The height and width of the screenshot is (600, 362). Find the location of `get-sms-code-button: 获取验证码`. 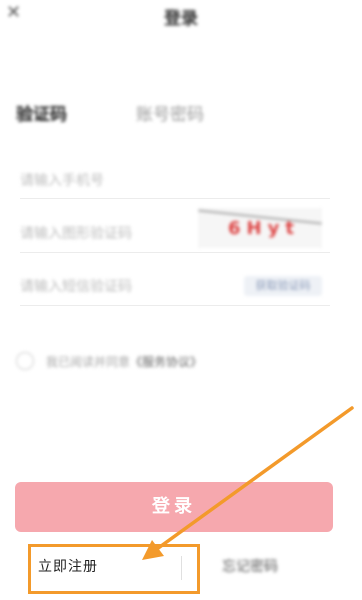

get-sms-code-button: 获取验证码 is located at coordinates (283, 286).